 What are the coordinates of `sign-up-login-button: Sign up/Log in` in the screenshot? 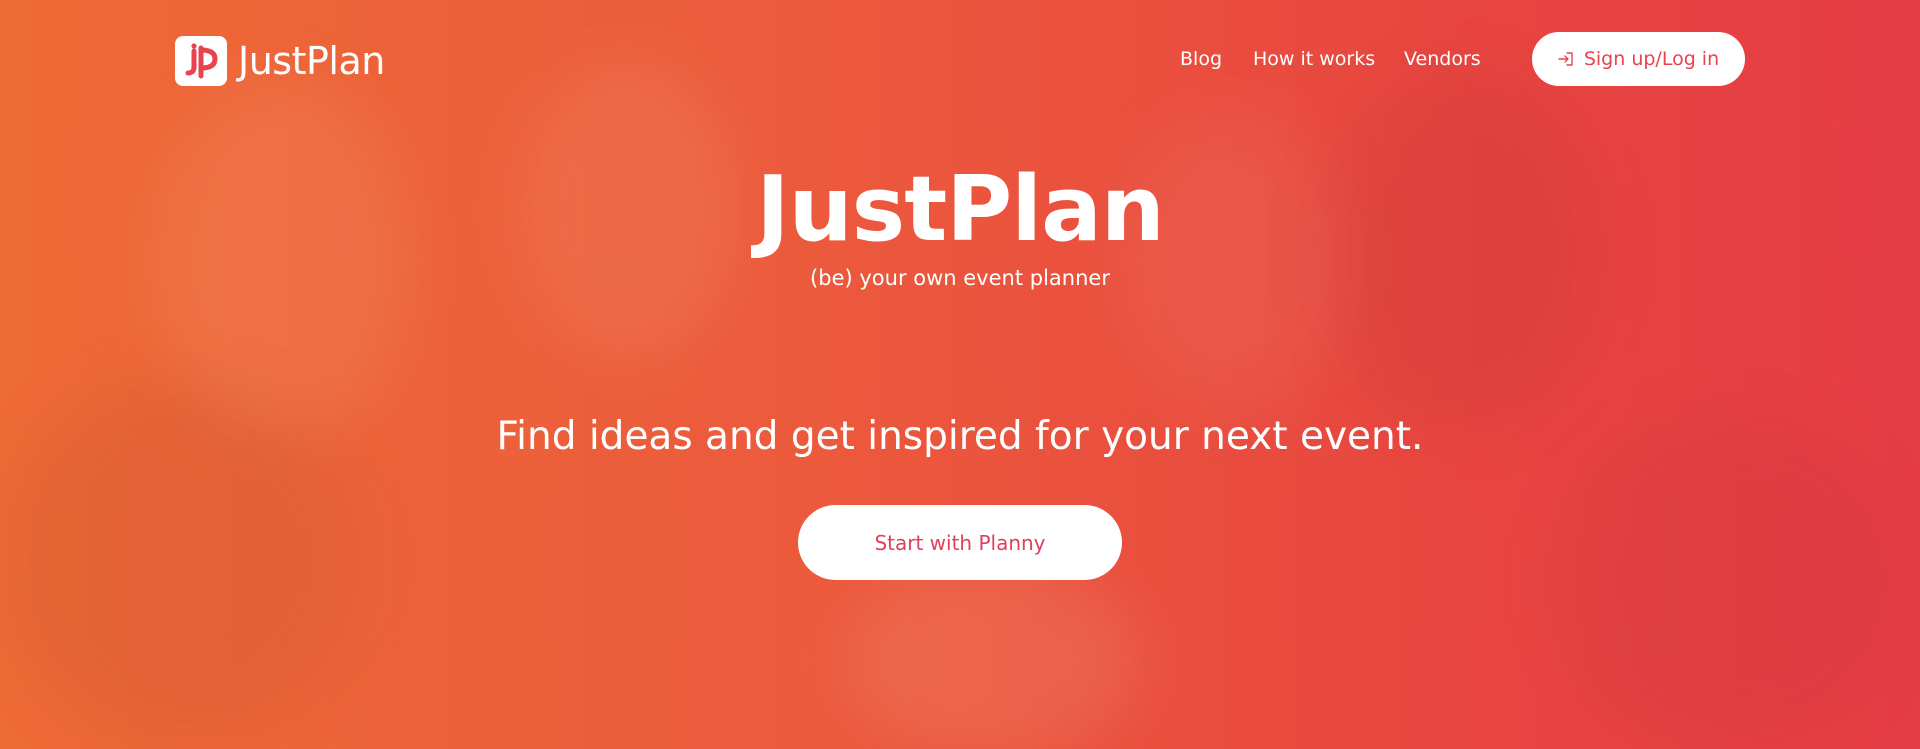 It's located at (1638, 59).